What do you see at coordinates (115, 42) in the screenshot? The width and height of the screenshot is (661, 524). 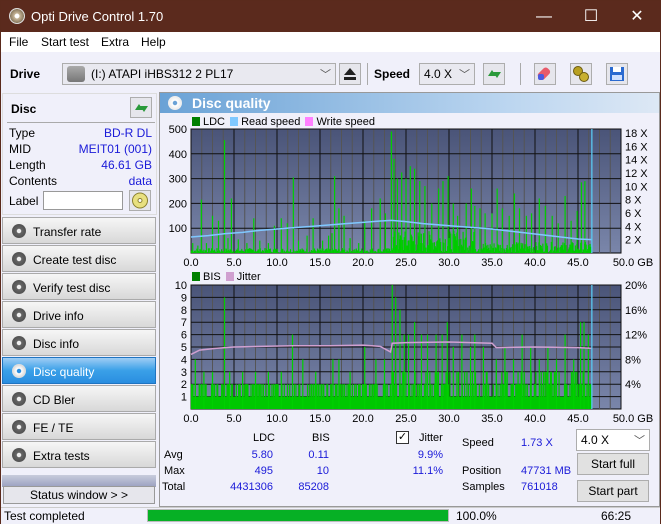 I see `menu-extra: Extra` at bounding box center [115, 42].